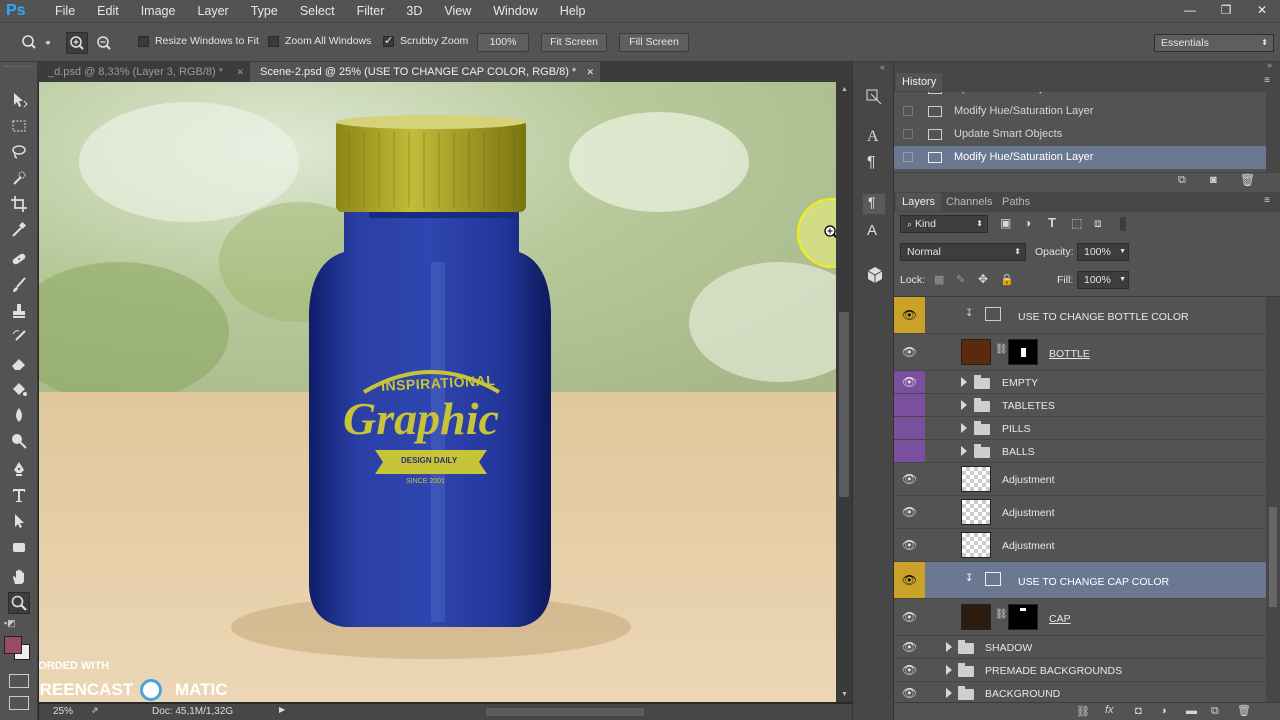 This screenshot has height=720, width=1280. I want to click on filter-shape-icon: ⬚, so click(1076, 223).